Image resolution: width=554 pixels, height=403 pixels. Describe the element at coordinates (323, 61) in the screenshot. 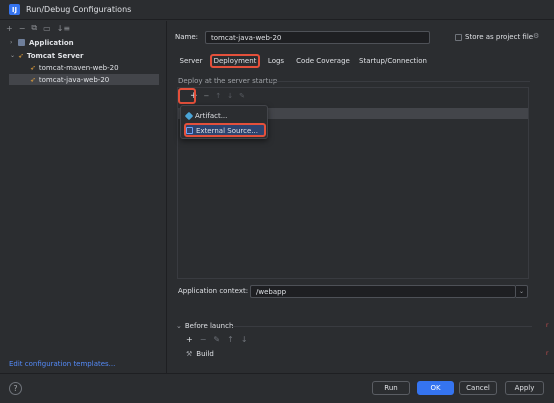

I see `tab-code-coverage: Code Coverage` at that location.